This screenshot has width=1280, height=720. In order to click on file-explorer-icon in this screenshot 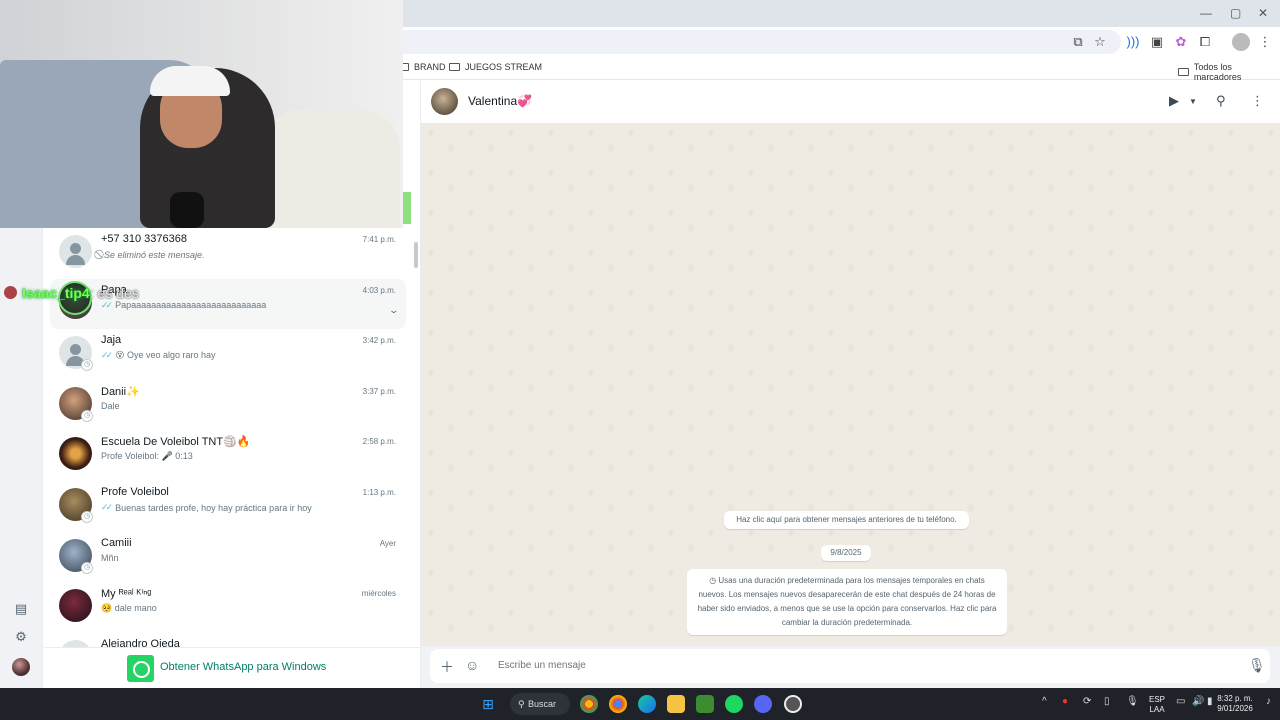, I will do `click(676, 704)`.